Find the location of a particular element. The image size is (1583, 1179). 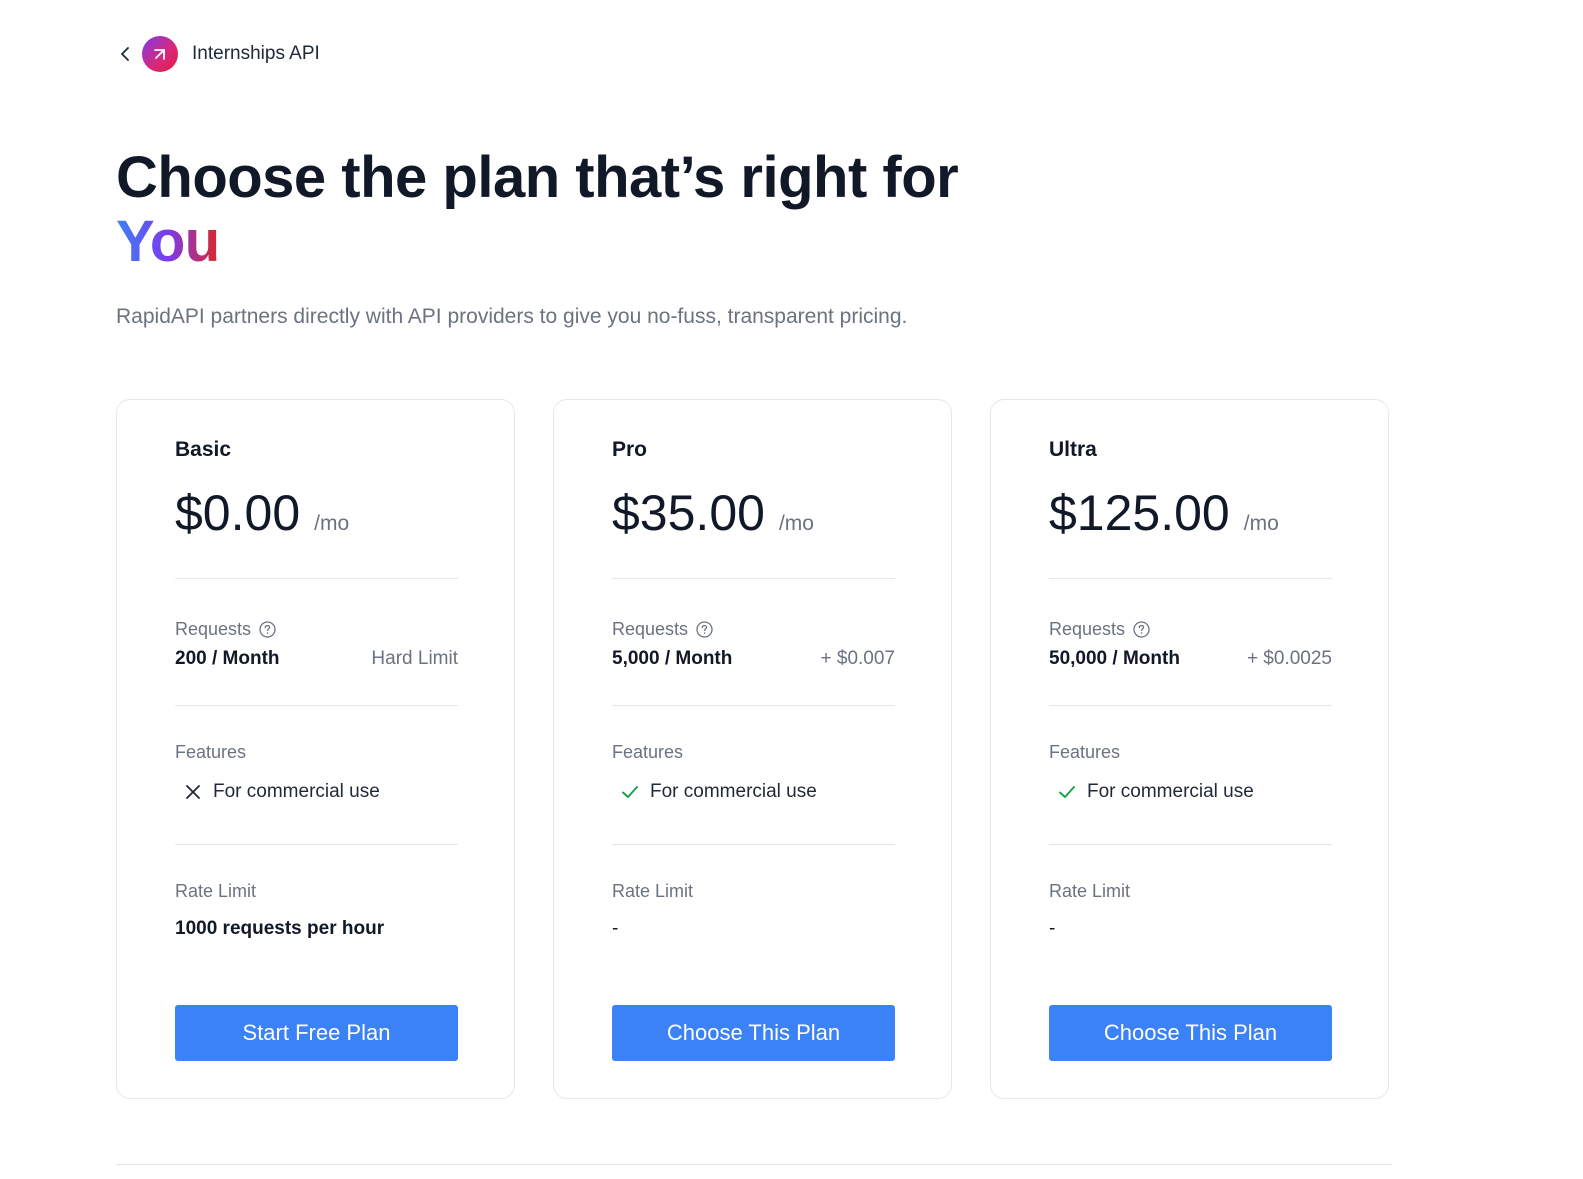

choose-ultra-plan-button: Choose This Plan is located at coordinates (1190, 1033).